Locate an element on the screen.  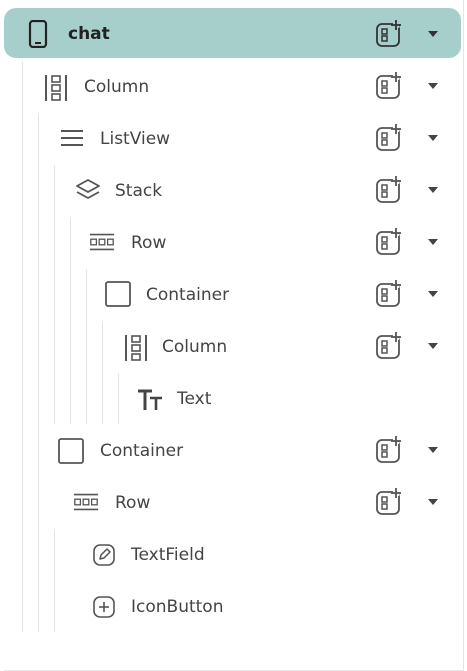
tree-item-textfield: TextField is located at coordinates (233, 556).